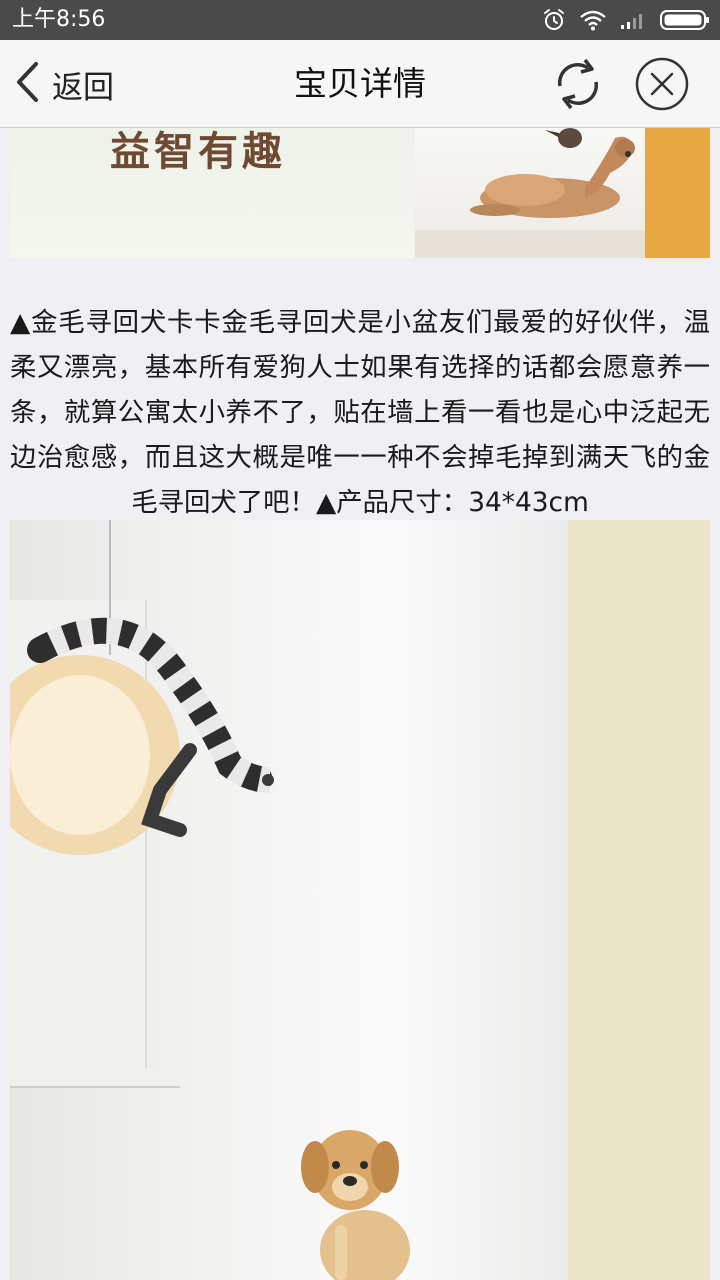 The image size is (720, 1280). I want to click on back-button: 返回, so click(79, 84).